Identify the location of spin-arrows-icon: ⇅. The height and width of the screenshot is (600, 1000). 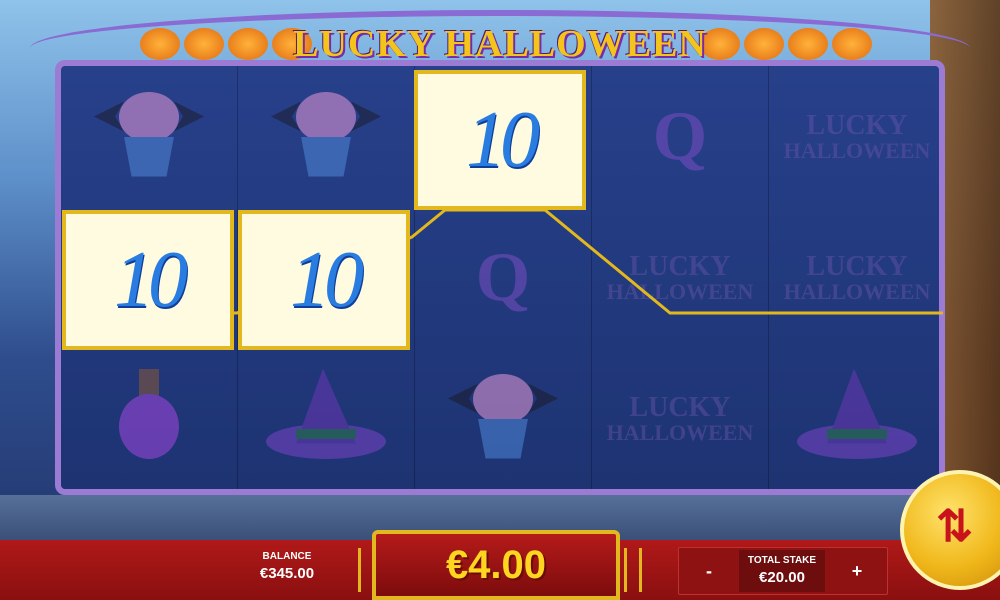
(954, 526).